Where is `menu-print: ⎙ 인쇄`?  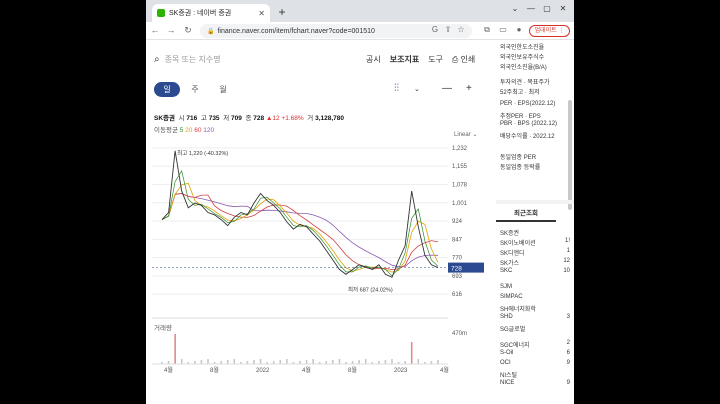 menu-print: ⎙ 인쇄 is located at coordinates (463, 59).